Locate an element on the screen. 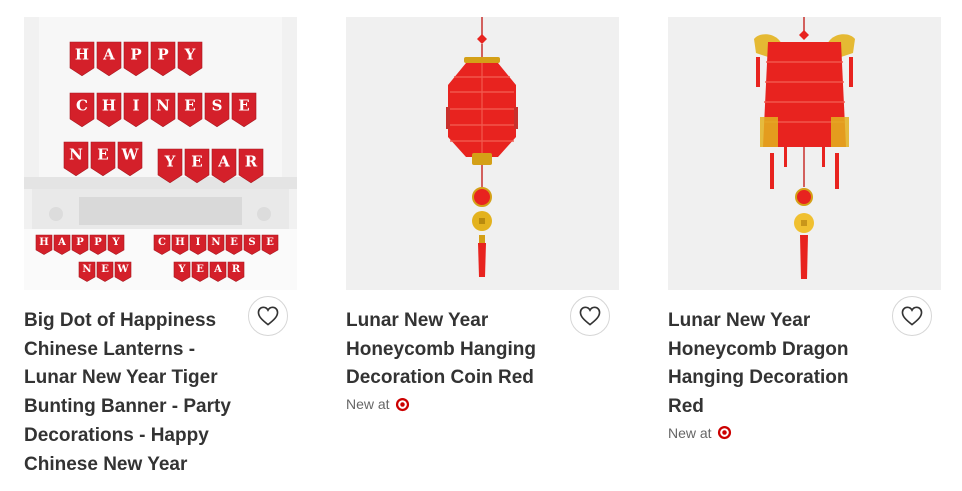  banner-flag: C is located at coordinates (162, 244).